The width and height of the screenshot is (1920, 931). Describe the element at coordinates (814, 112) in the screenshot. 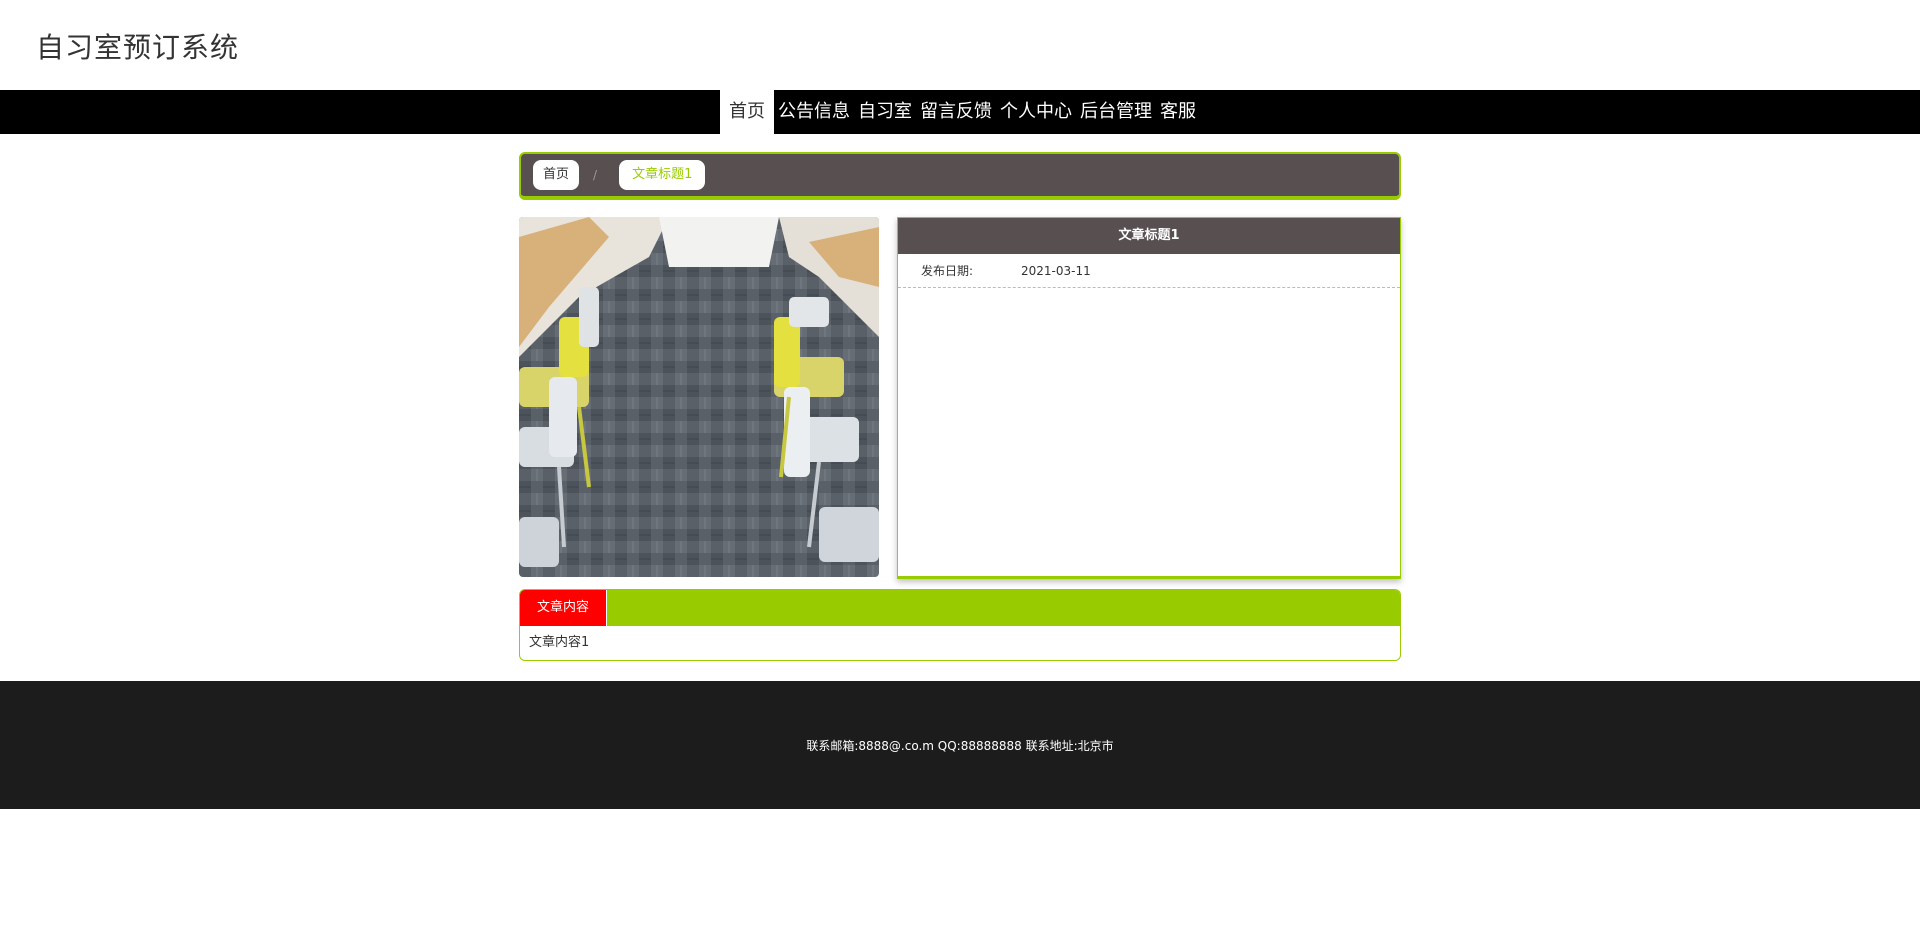

I see `nav-item-announcements: 公告信息` at that location.